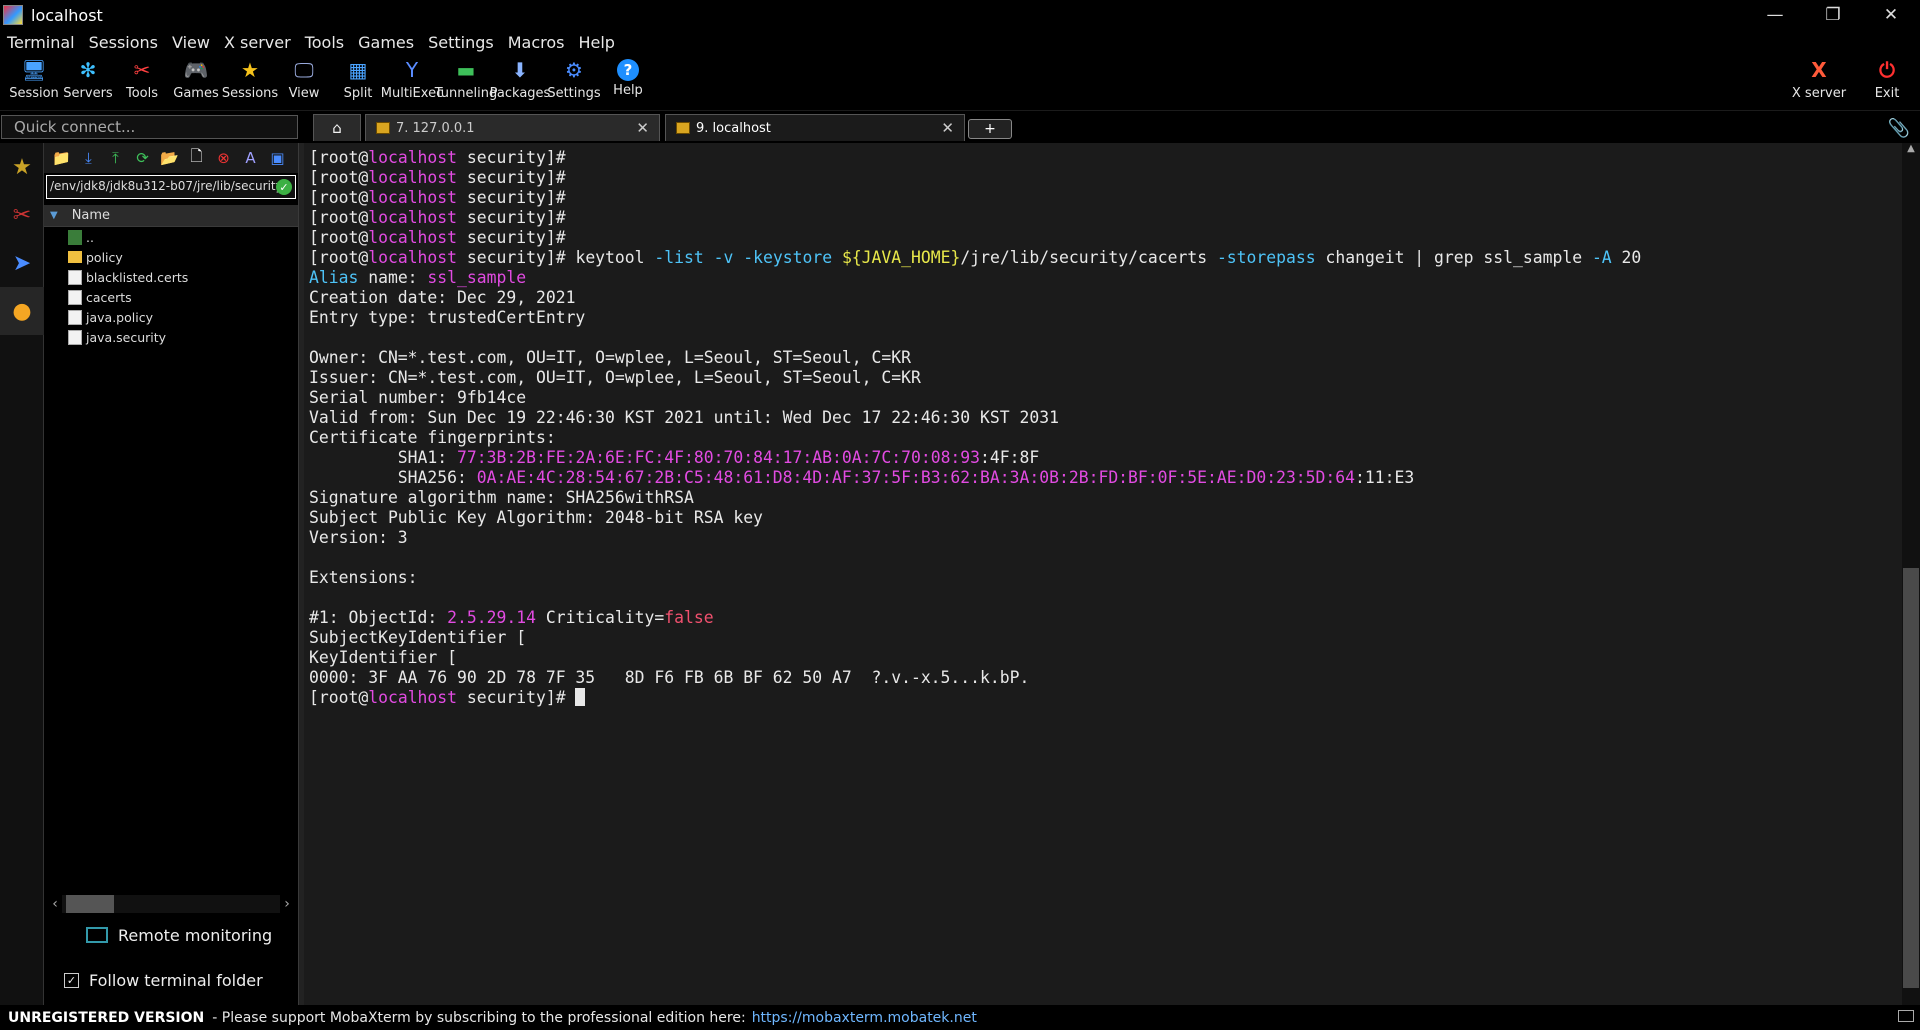  What do you see at coordinates (1899, 128) in the screenshot?
I see `attachment-icon: 📎` at bounding box center [1899, 128].